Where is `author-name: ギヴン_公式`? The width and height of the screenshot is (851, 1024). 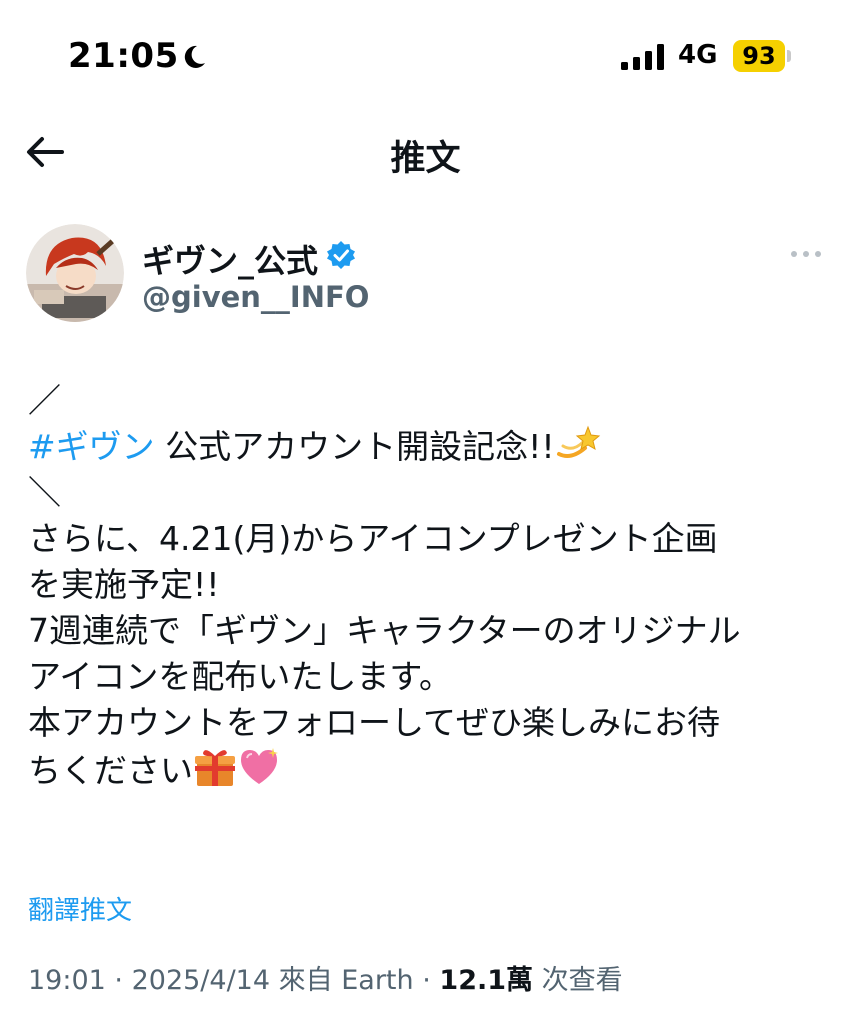
author-name: ギヴン_公式 is located at coordinates (230, 259).